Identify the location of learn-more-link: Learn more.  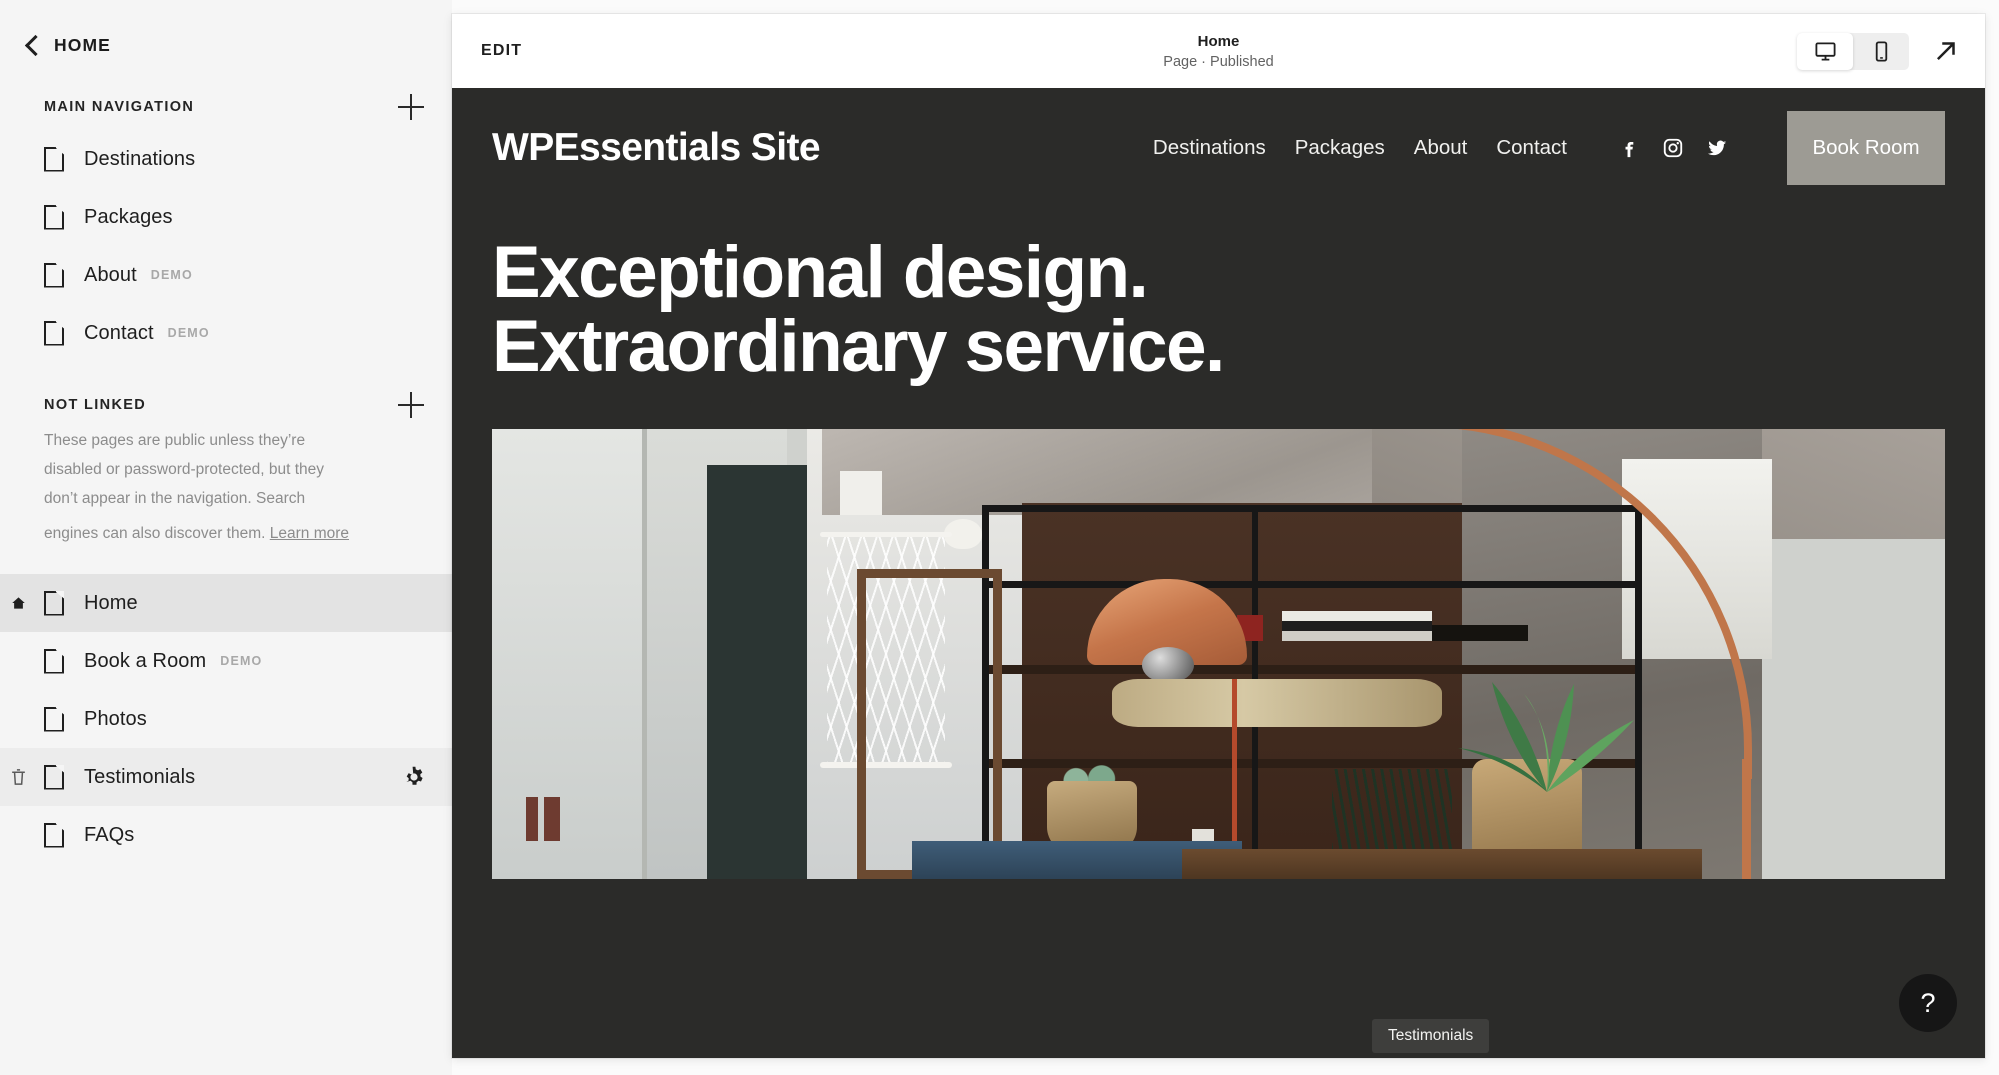
(309, 533).